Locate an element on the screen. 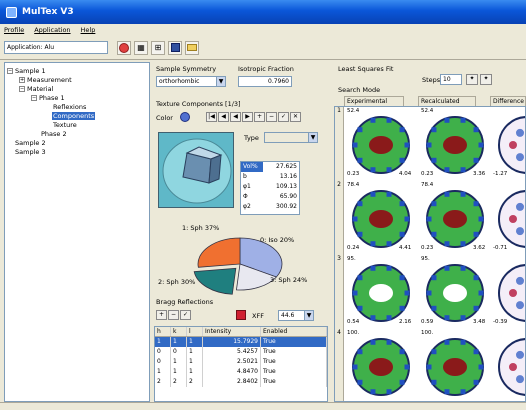  pole-figure-bl-label: 0.59 is located at coordinates (427, 322).